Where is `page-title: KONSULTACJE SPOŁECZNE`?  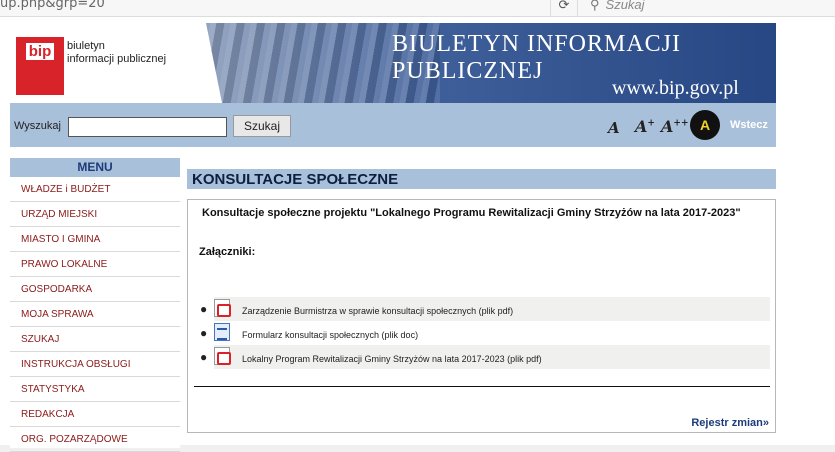
page-title: KONSULTACJE SPOŁECZNE is located at coordinates (481, 179).